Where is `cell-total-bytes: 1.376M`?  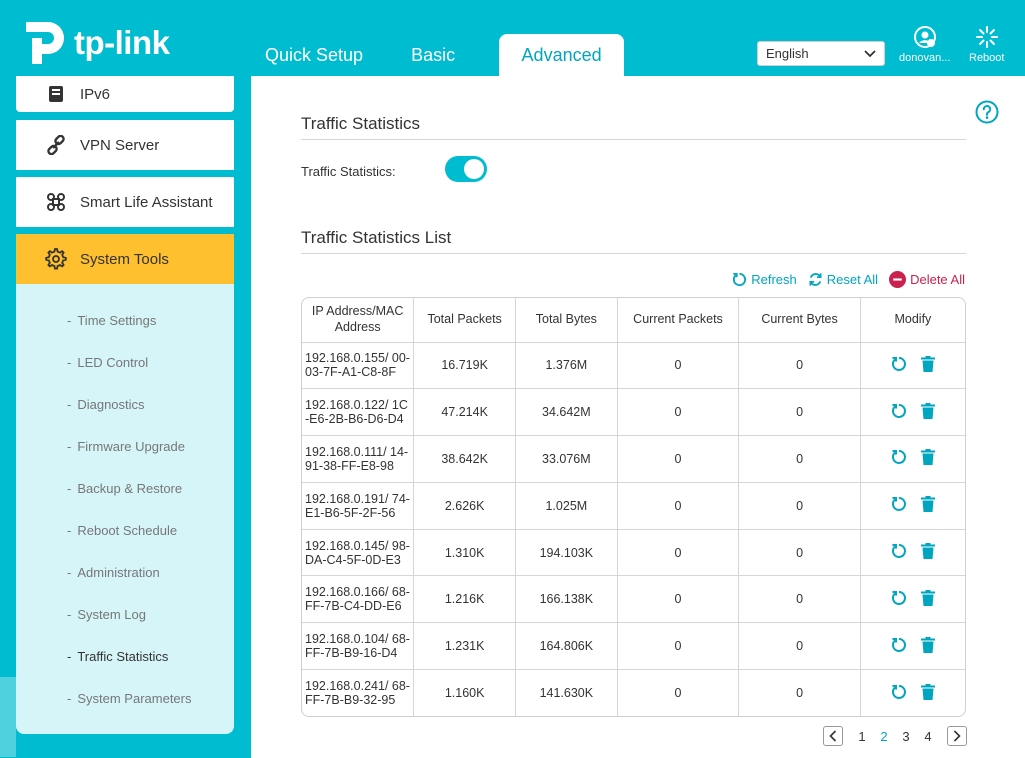
cell-total-bytes: 1.376M is located at coordinates (566, 366).